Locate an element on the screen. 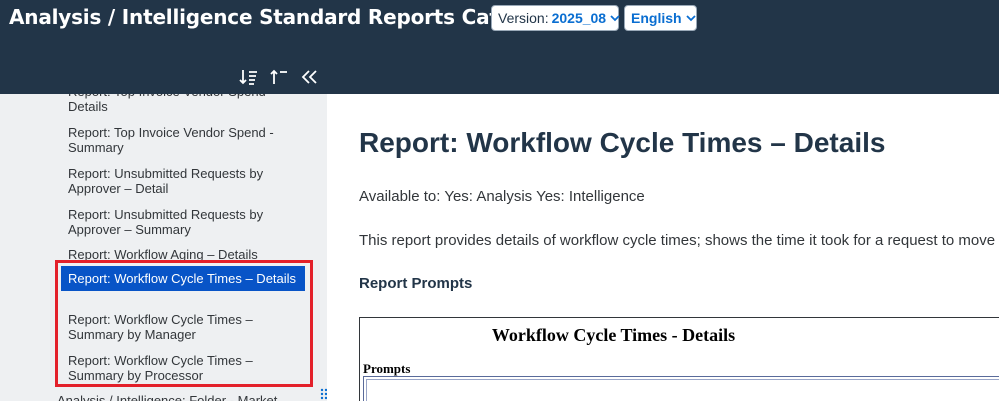  report-preview-prompts-box is located at coordinates (681, 388).